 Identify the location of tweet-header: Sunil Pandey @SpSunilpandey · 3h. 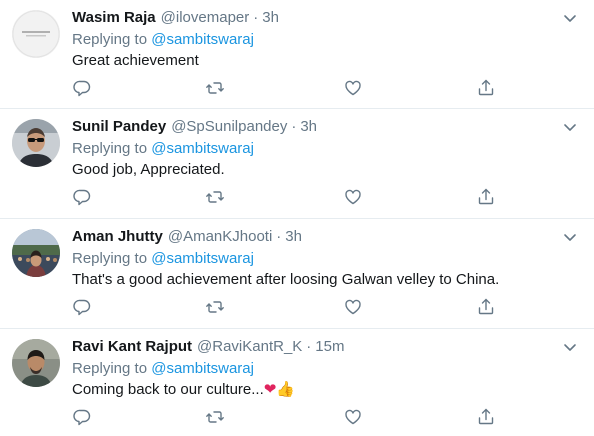
(194, 127).